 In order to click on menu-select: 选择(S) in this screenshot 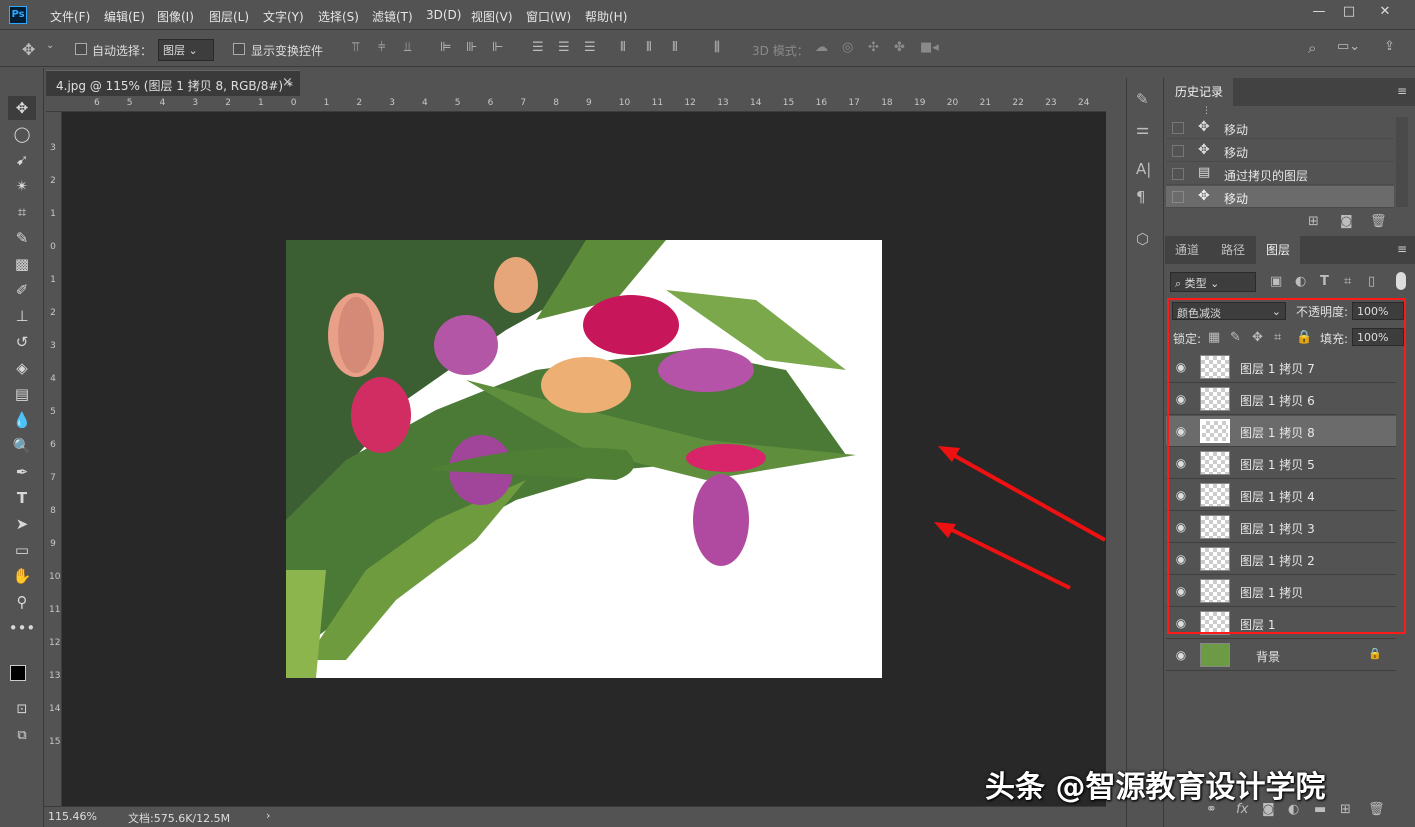, I will do `click(338, 16)`.